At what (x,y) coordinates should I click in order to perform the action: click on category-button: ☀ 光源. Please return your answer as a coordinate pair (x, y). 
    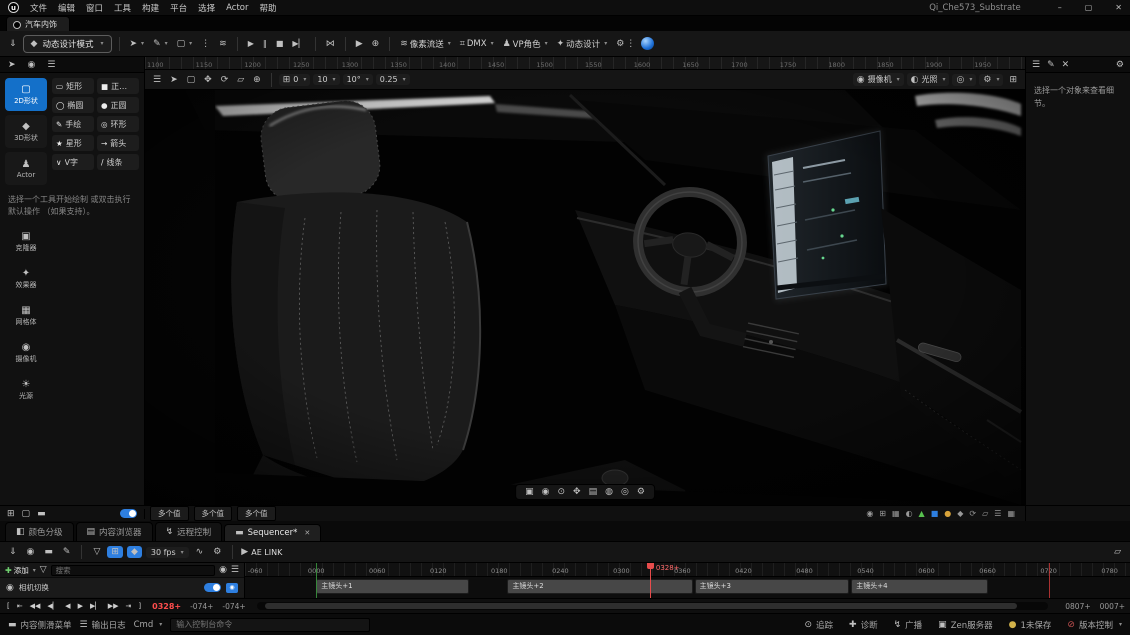
    Looking at the image, I should click on (26, 390).